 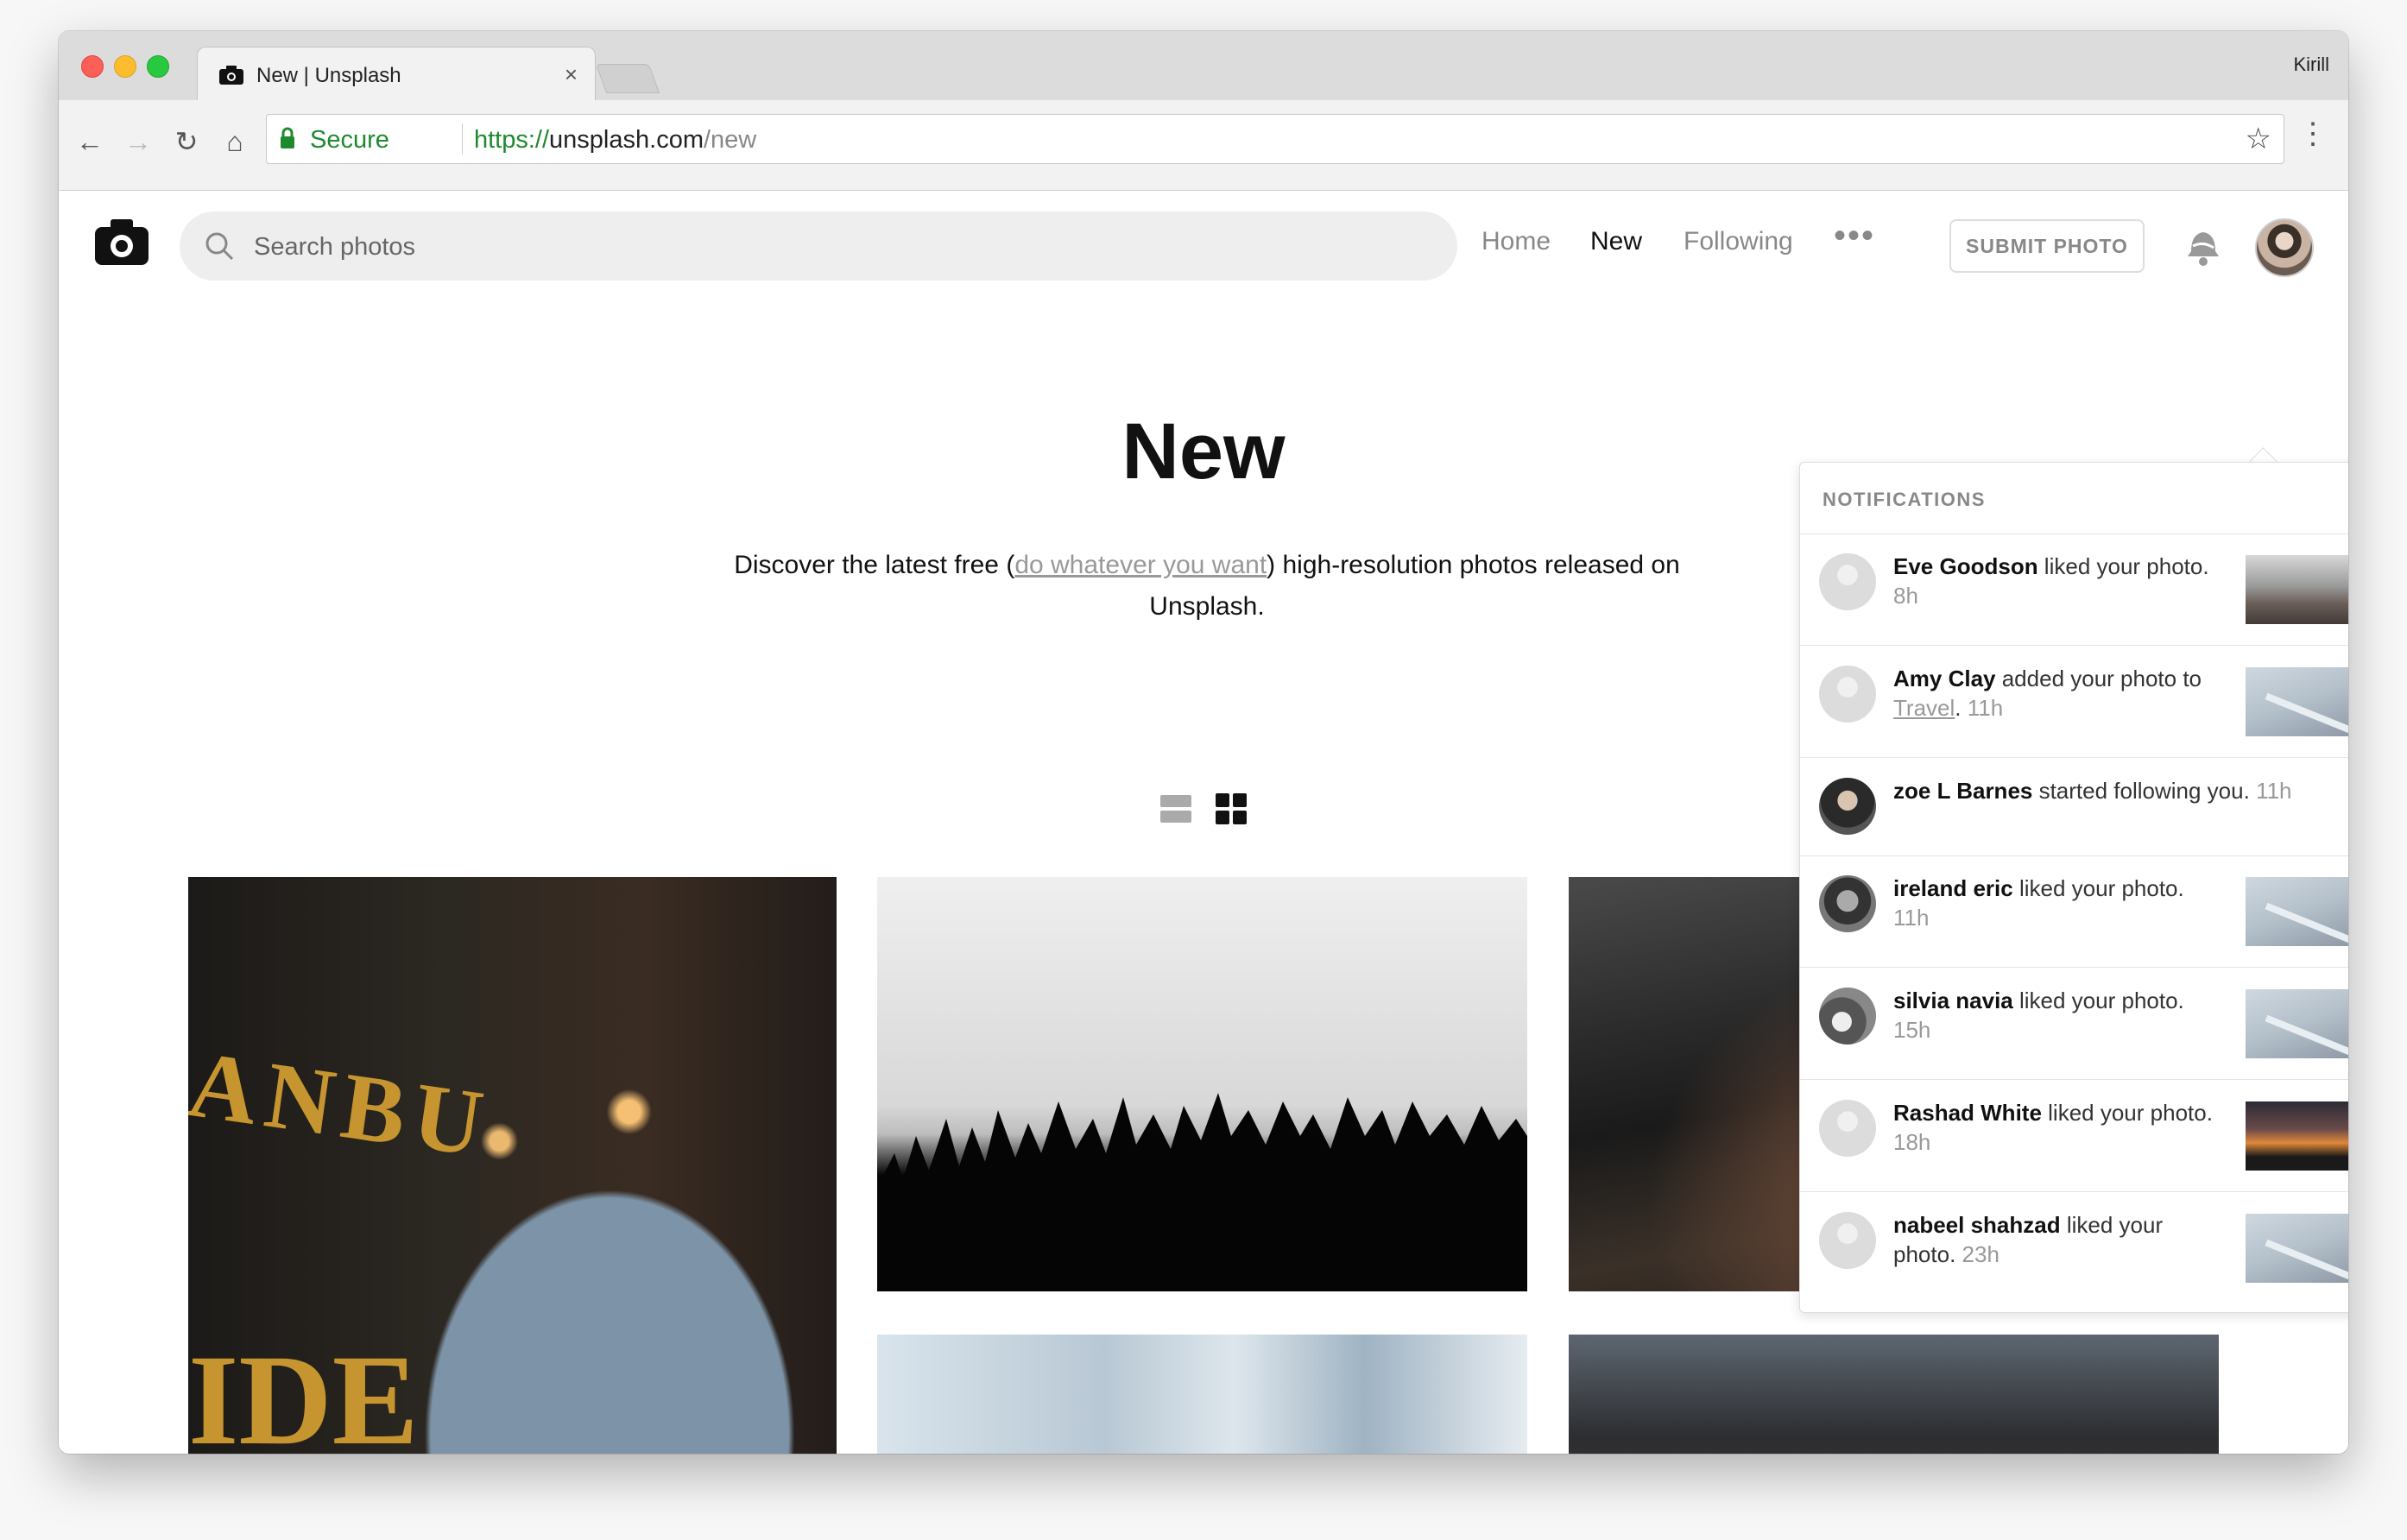 I want to click on notifications-title: NOTIFICATIONS, so click(x=1905, y=500).